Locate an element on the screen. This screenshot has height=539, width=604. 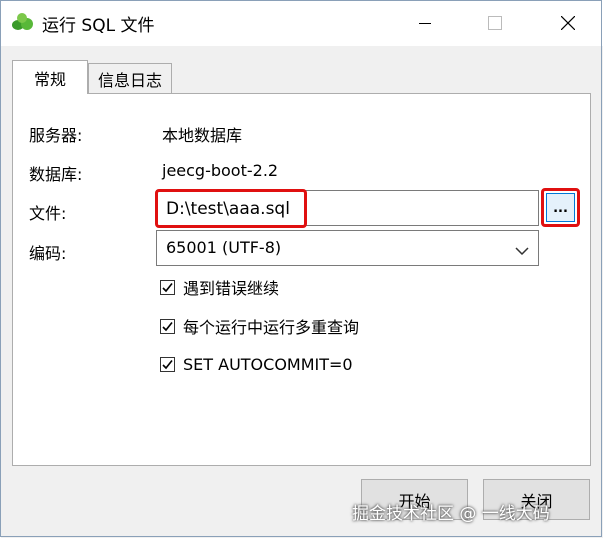
checkbox-autocommit is located at coordinates (167, 364).